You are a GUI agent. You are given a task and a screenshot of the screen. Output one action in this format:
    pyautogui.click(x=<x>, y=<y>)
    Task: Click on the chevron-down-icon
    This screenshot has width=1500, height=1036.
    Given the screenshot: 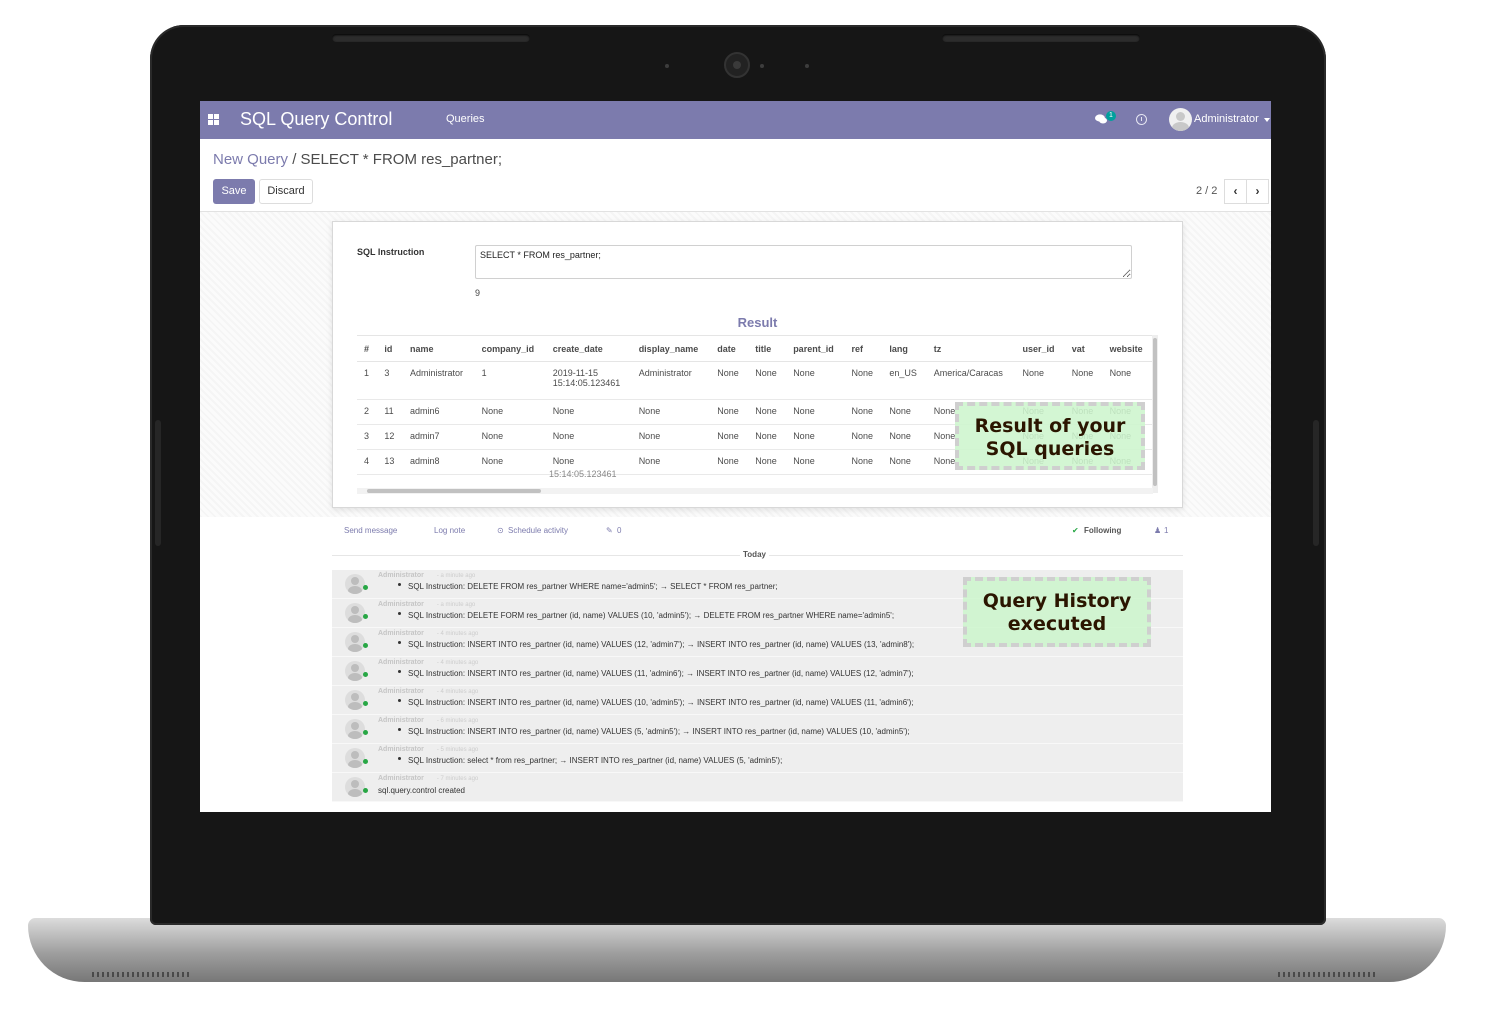 What is the action you would take?
    pyautogui.click(x=1267, y=120)
    